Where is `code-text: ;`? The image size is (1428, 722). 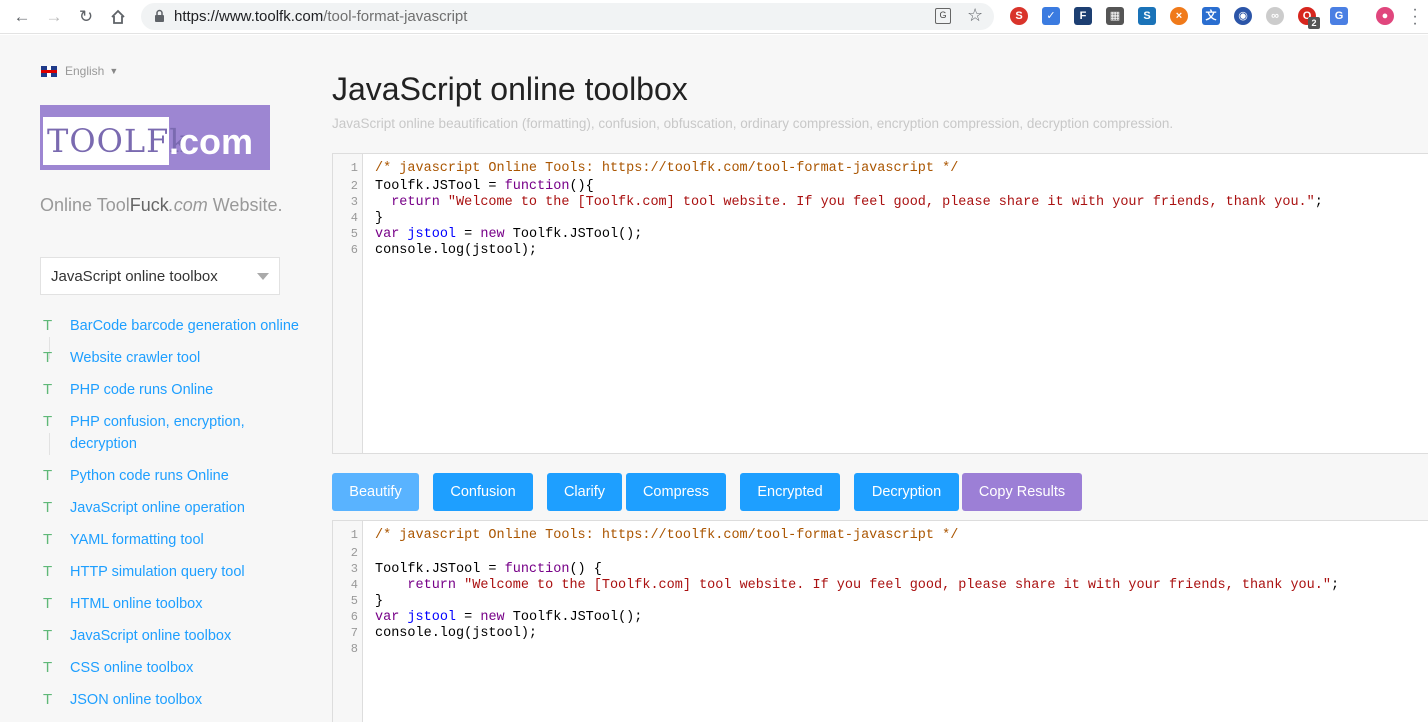
code-text: ; is located at coordinates (1335, 585).